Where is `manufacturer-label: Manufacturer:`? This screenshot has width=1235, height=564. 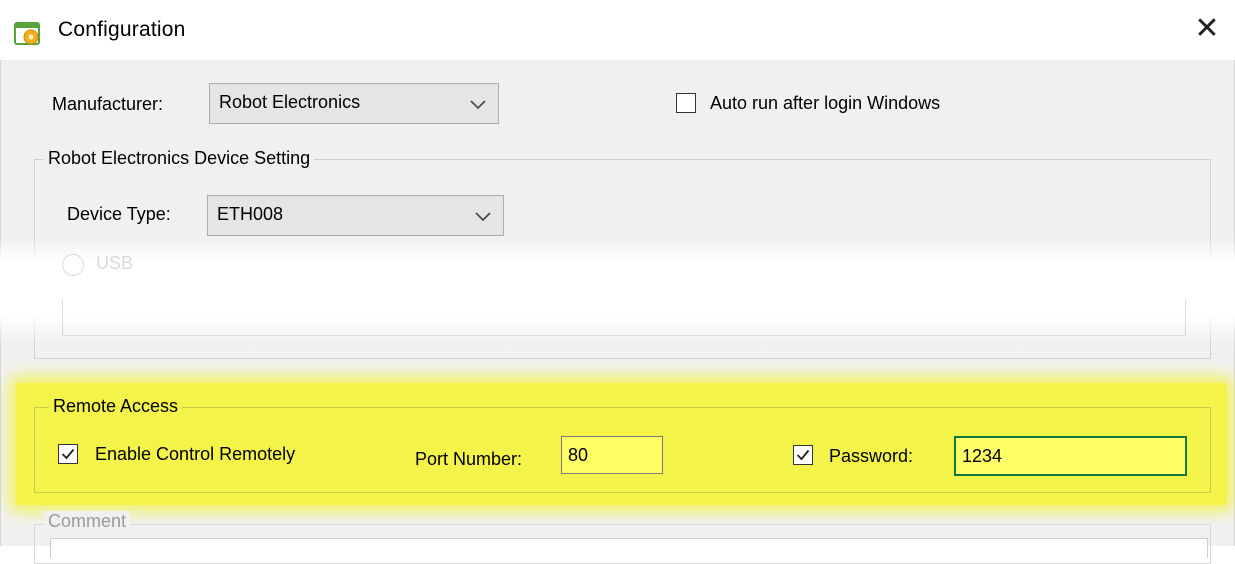
manufacturer-label: Manufacturer: is located at coordinates (108, 104).